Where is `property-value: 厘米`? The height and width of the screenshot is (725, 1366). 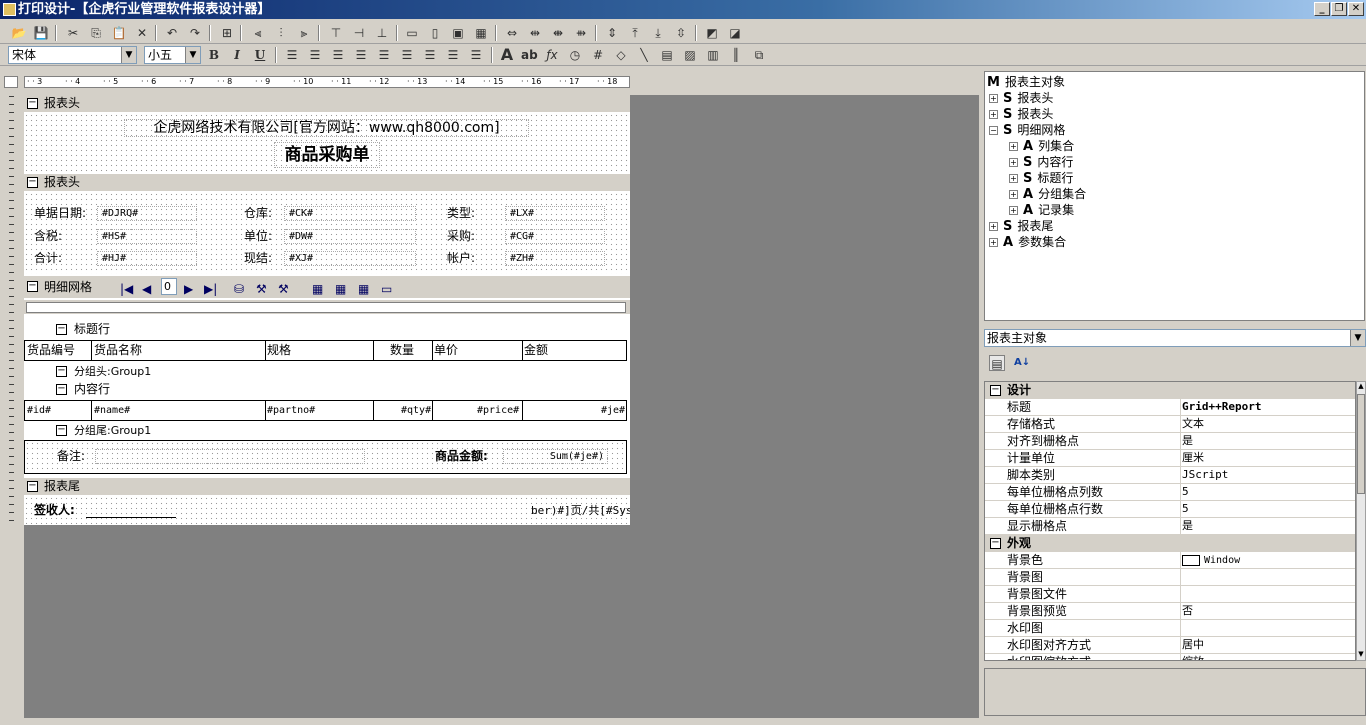
property-value: 厘米 is located at coordinates (1193, 458).